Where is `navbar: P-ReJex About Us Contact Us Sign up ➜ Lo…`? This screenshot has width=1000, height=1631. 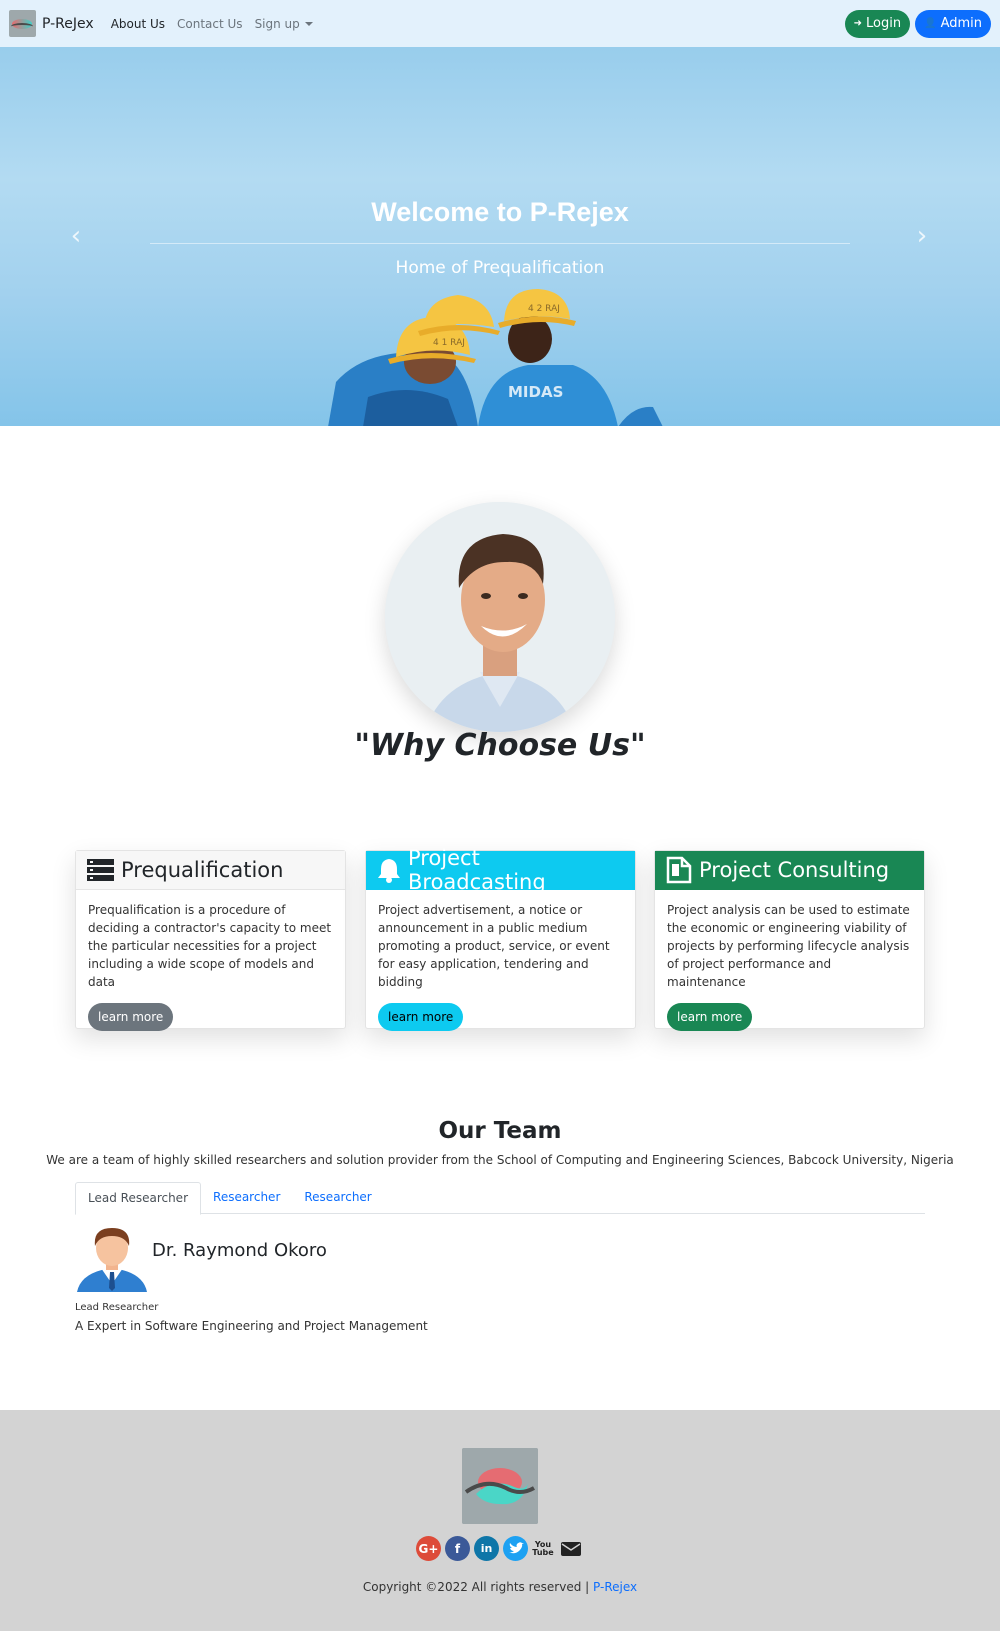
navbar: P-ReJex About Us Contact Us Sign up ➜ Lo… is located at coordinates (500, 23).